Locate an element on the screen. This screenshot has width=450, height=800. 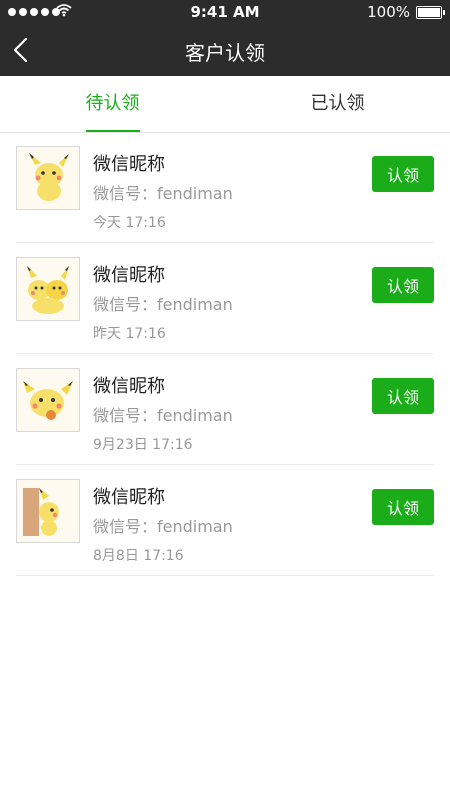
list-item: 微信昵称 微信号：fendiman 8月8日 17:16 认领 is located at coordinates (225, 520).